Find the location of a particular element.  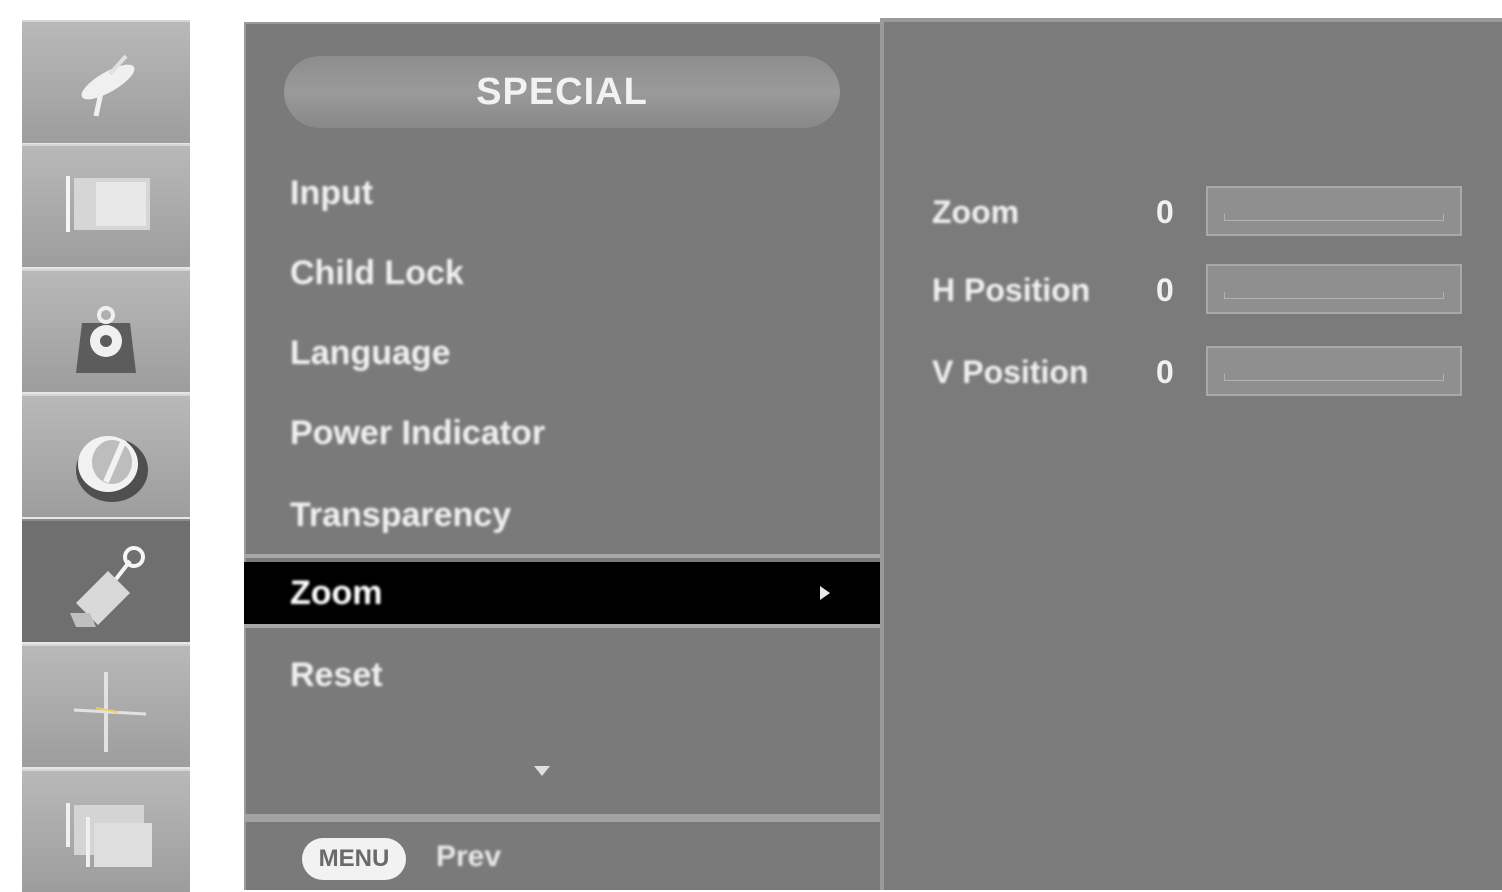

time-icon is located at coordinates (112, 469).